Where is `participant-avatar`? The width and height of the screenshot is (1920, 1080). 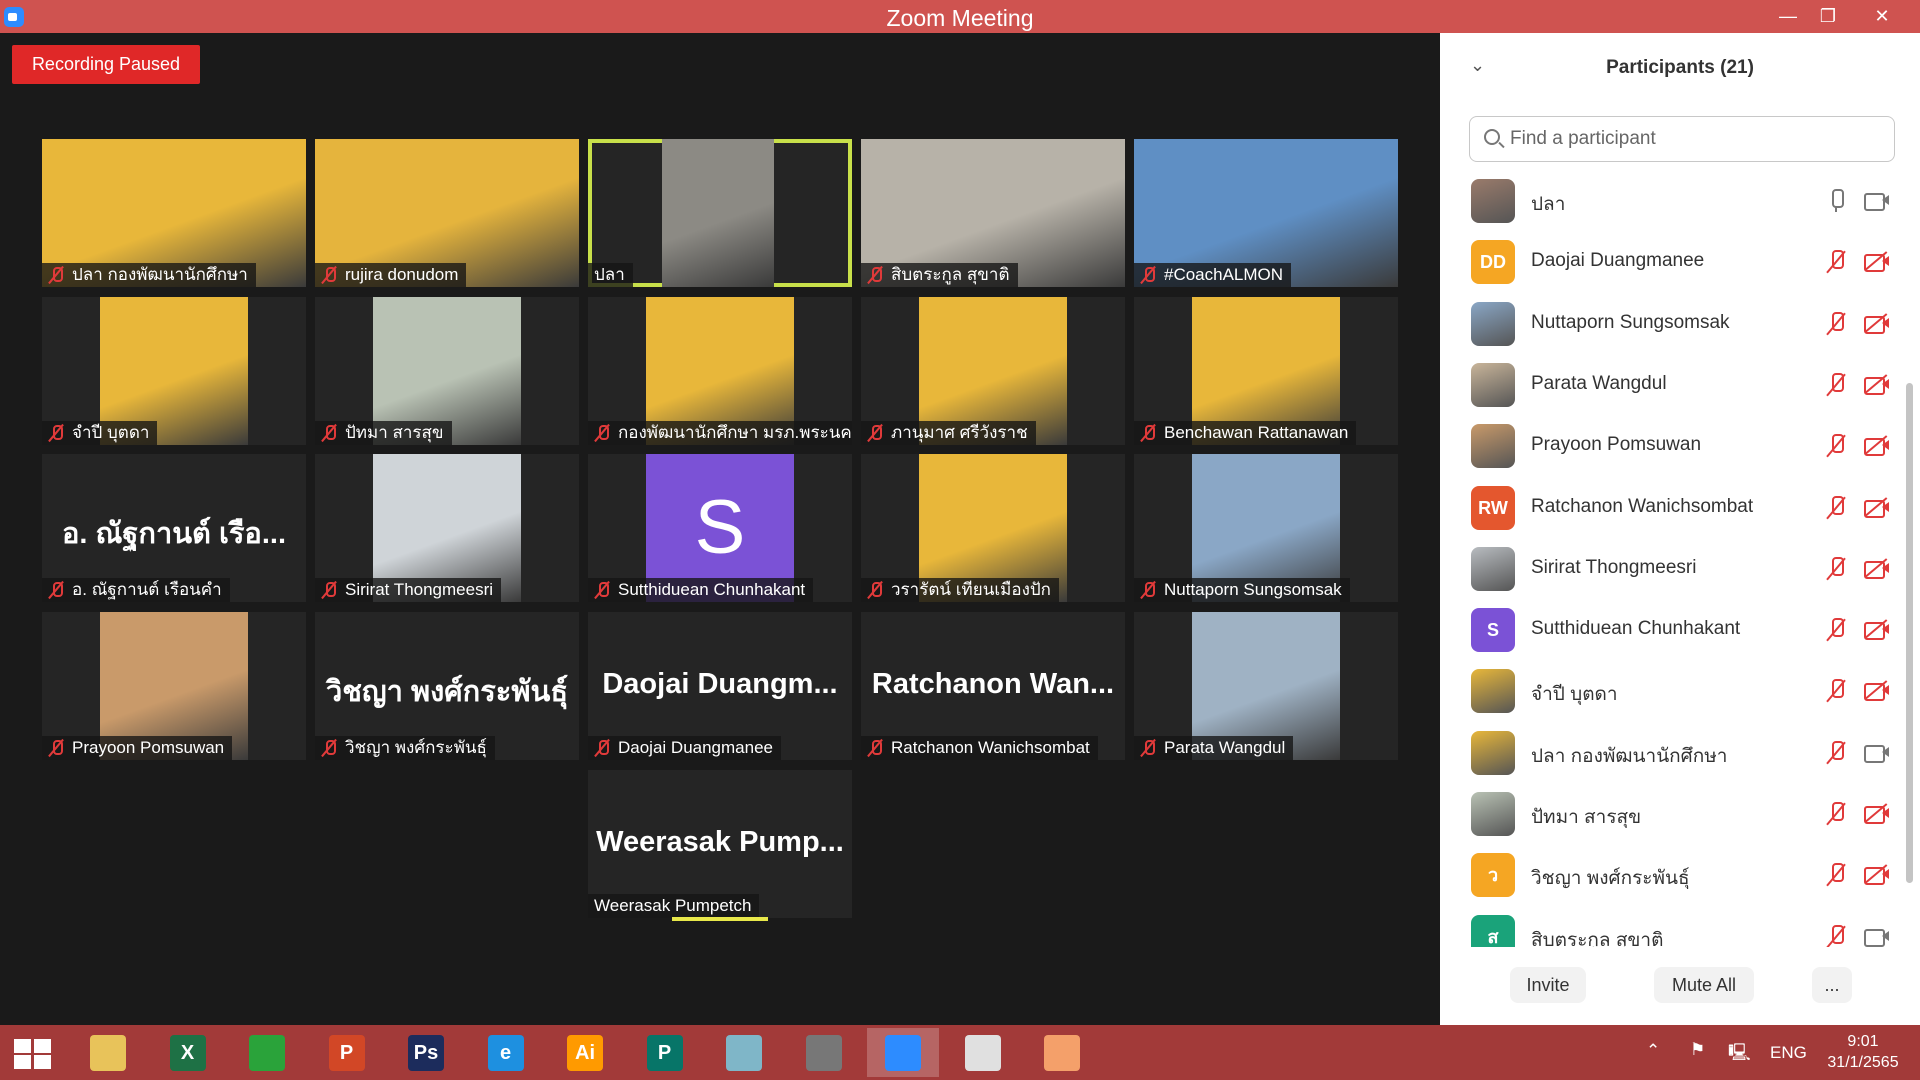 participant-avatar is located at coordinates (1493, 814).